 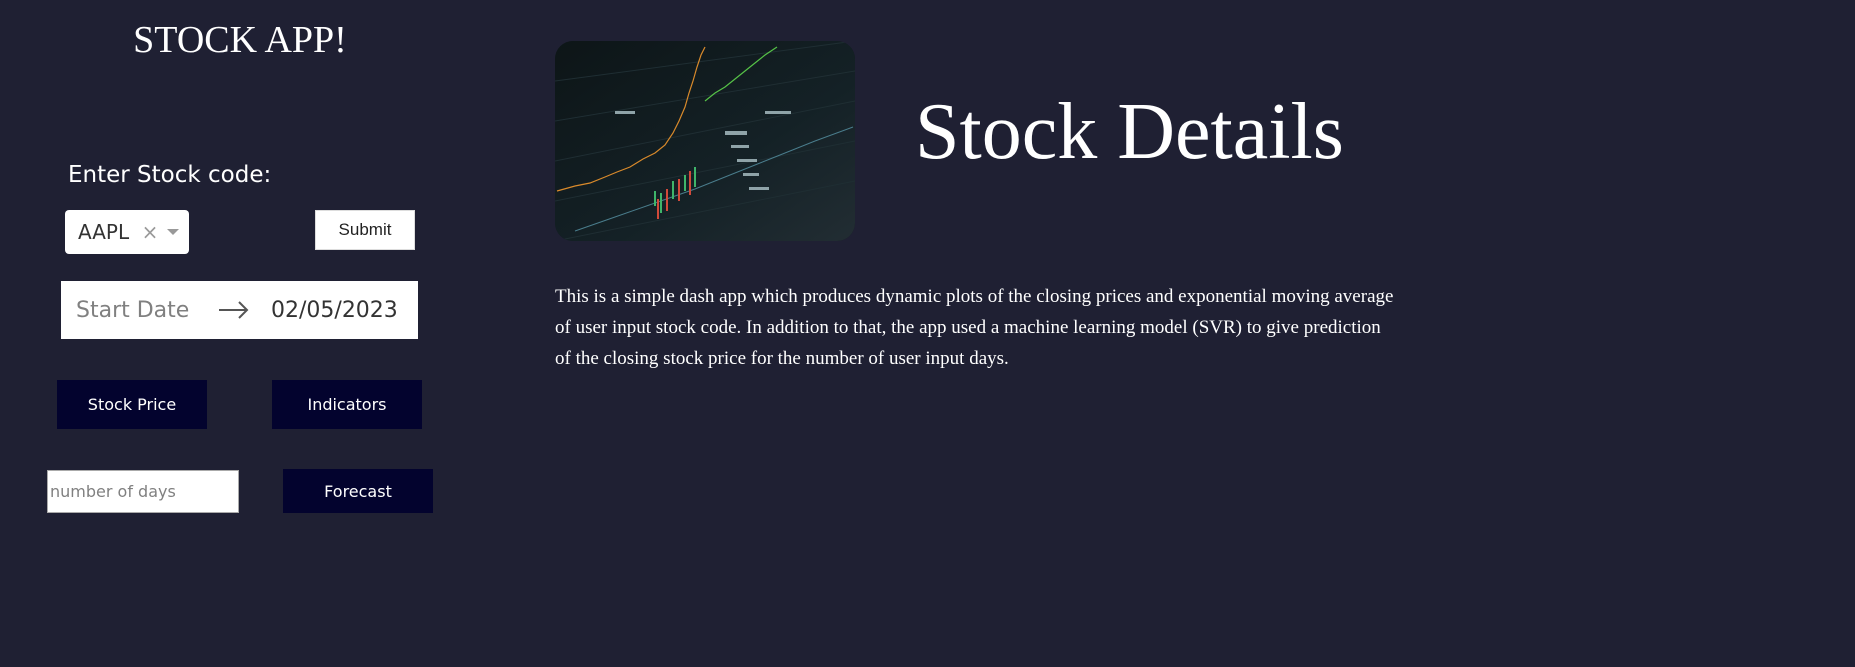 I want to click on stock-code-label: Enter Stock code:, so click(x=170, y=175).